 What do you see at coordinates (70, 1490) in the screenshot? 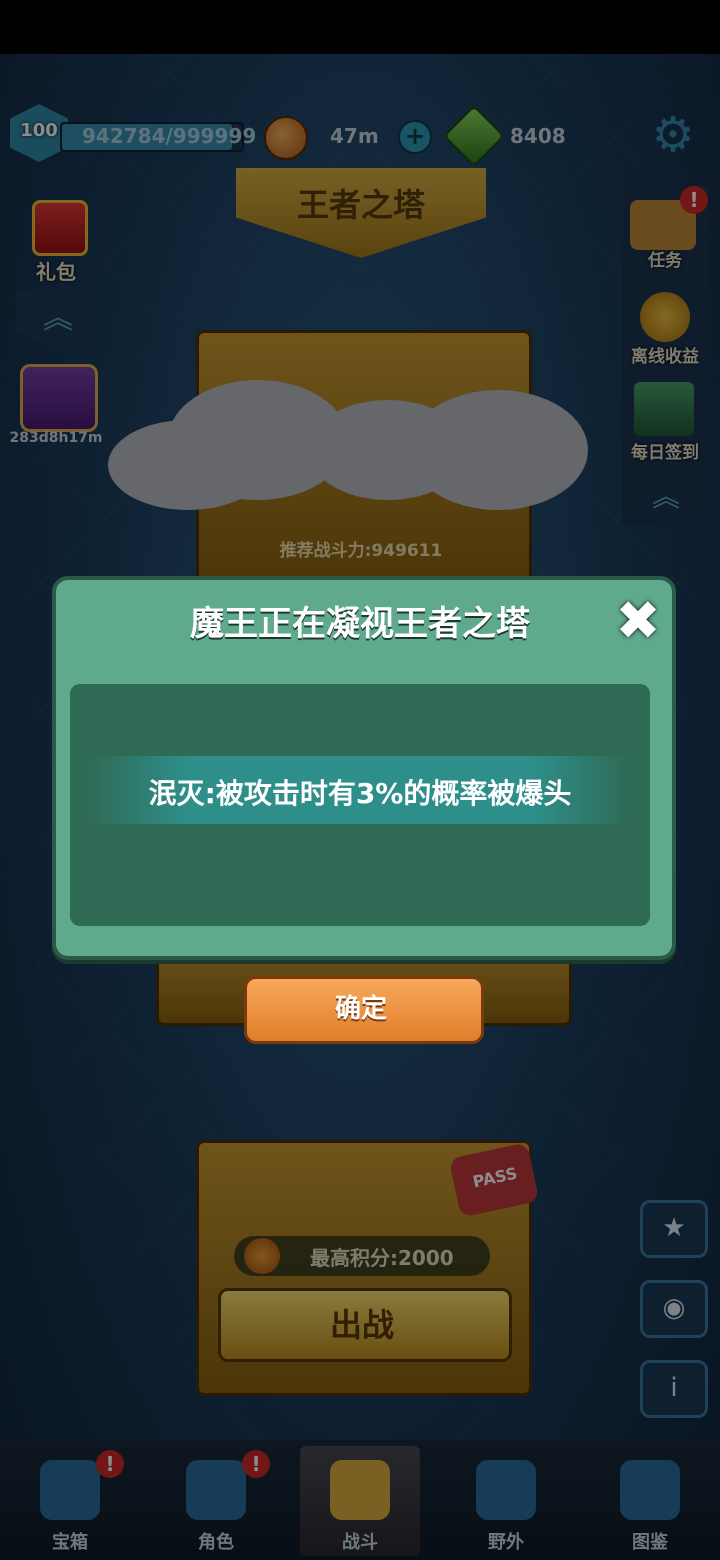
I see `chest-icon` at bounding box center [70, 1490].